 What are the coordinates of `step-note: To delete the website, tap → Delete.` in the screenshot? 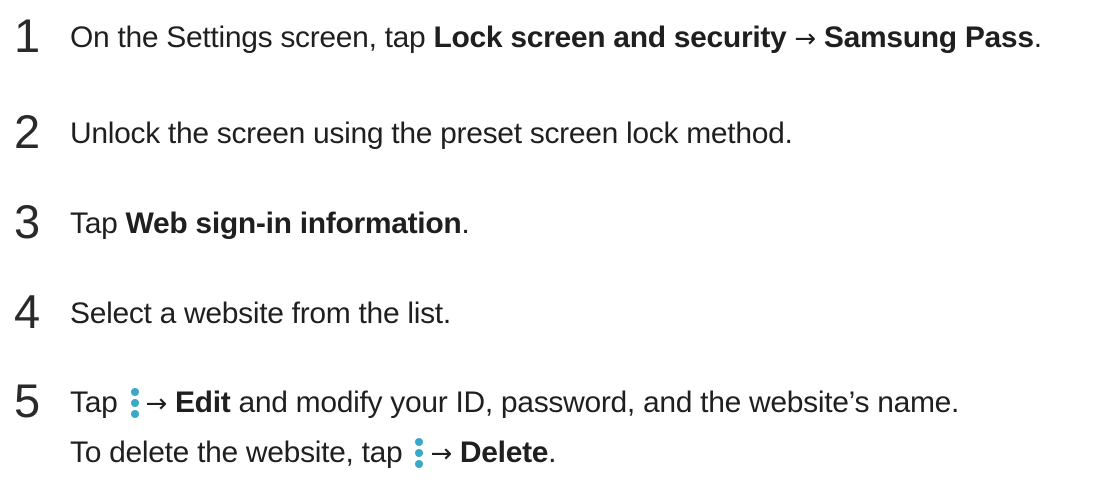 It's located at (313, 453).